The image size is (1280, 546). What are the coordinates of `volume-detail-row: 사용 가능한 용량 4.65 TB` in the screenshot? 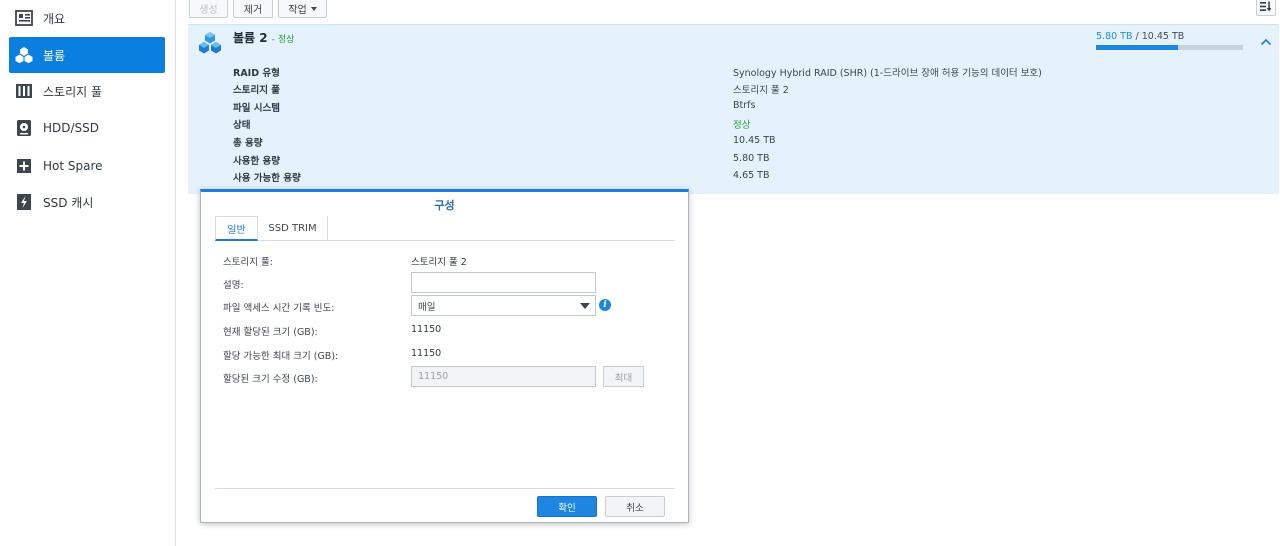 It's located at (753, 178).